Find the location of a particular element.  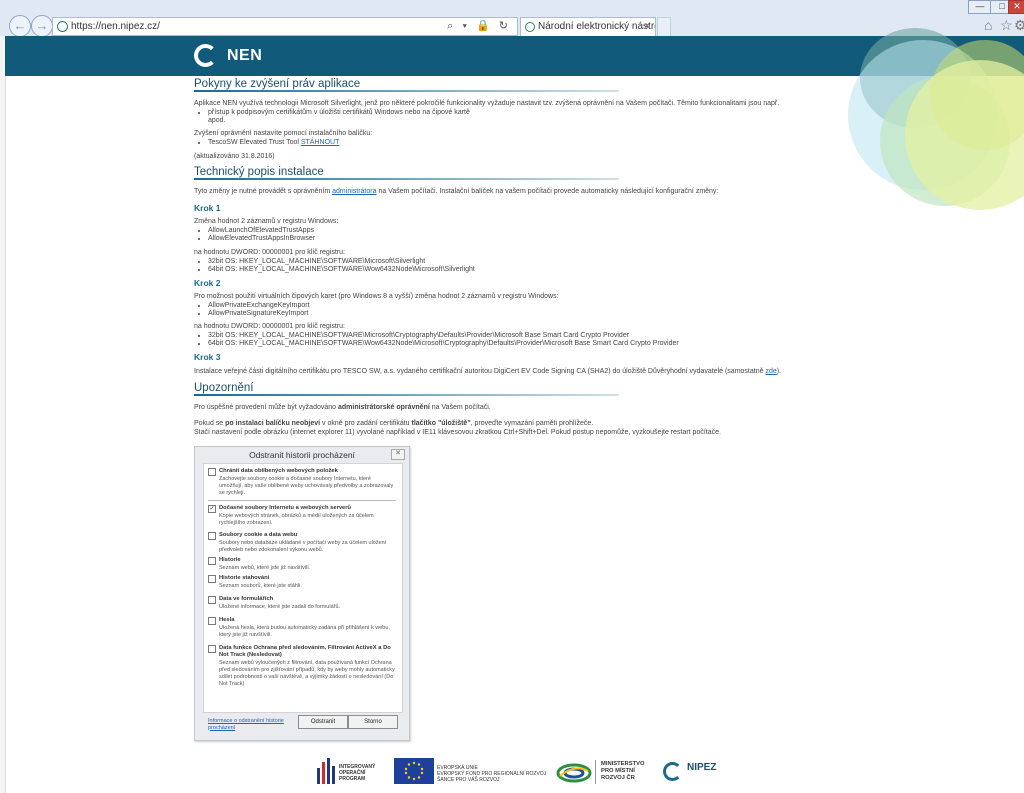

administrator-link: administrátora is located at coordinates (354, 191).